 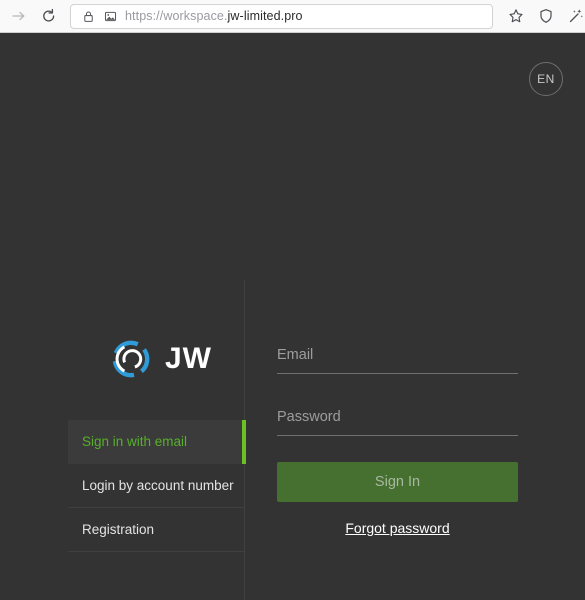 I want to click on login-form: Sign In Forgot password, so click(x=397, y=437).